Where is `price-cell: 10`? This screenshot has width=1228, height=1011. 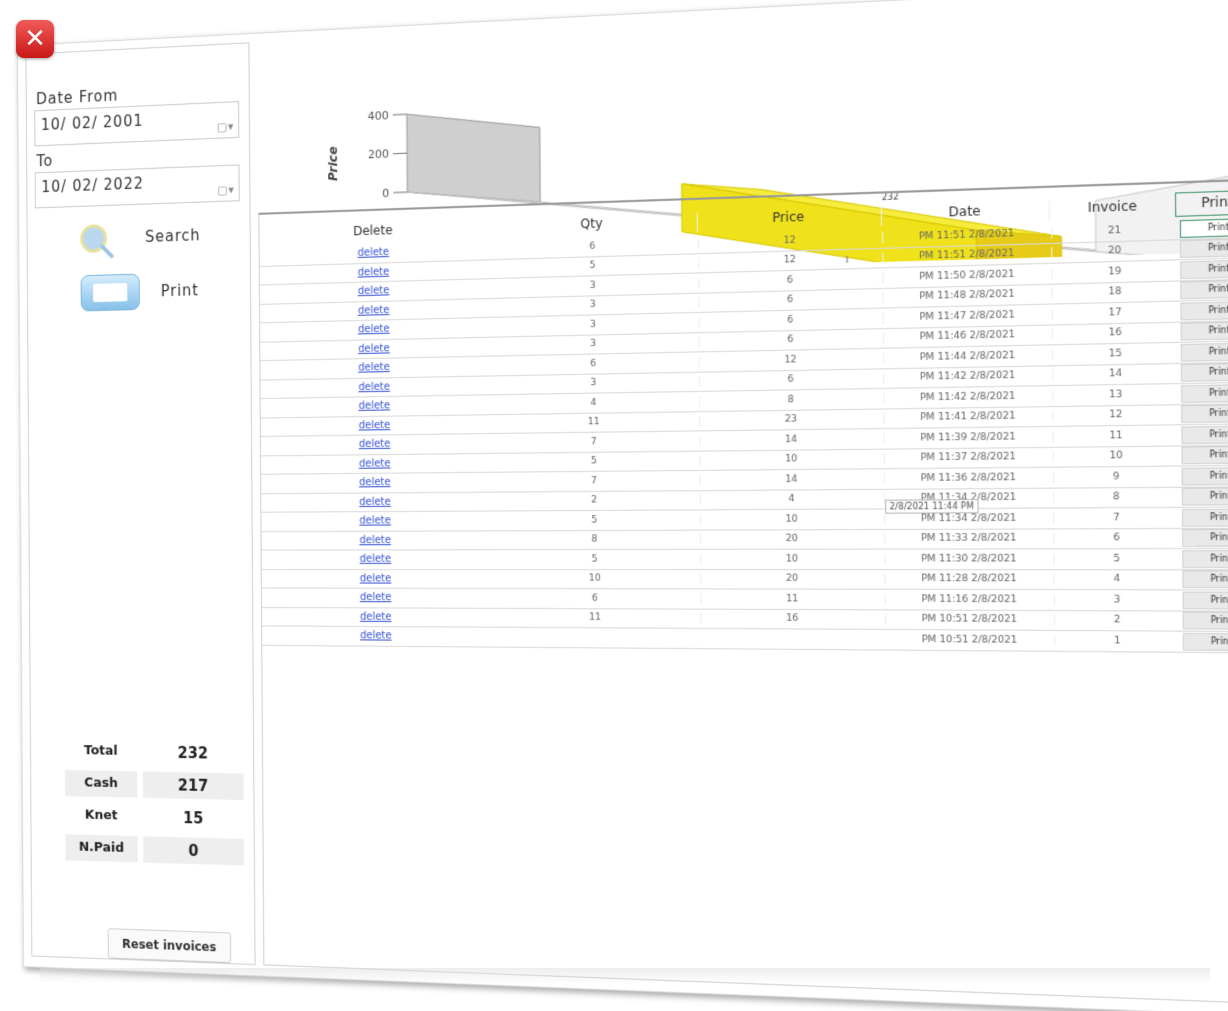
price-cell: 10 is located at coordinates (793, 520).